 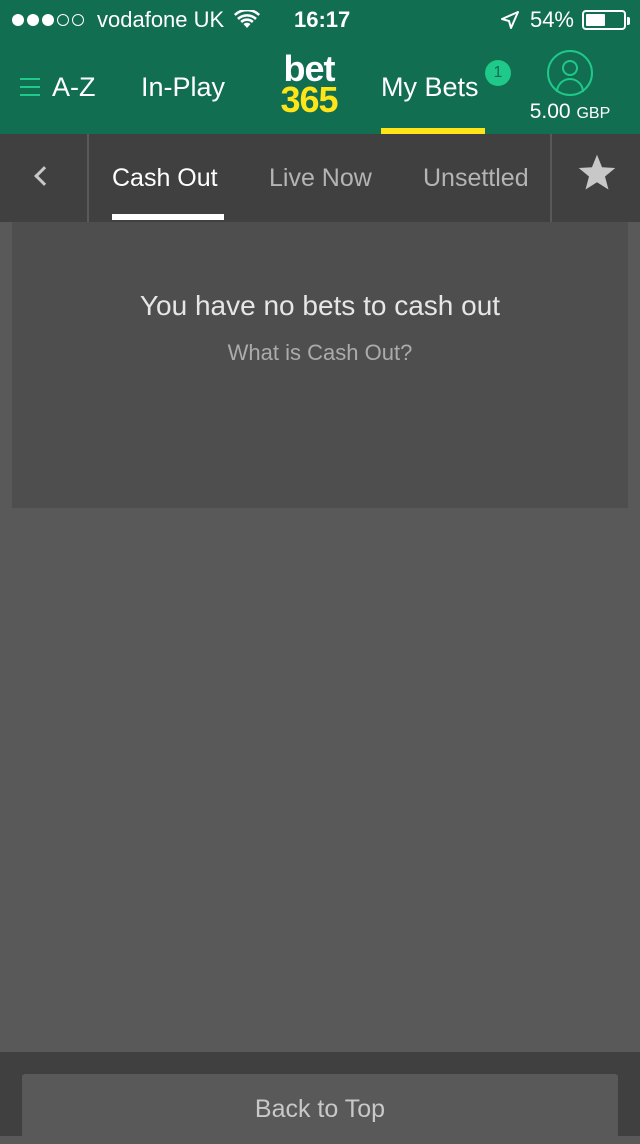 I want to click on signal-strength-icon, so click(x=49, y=20).